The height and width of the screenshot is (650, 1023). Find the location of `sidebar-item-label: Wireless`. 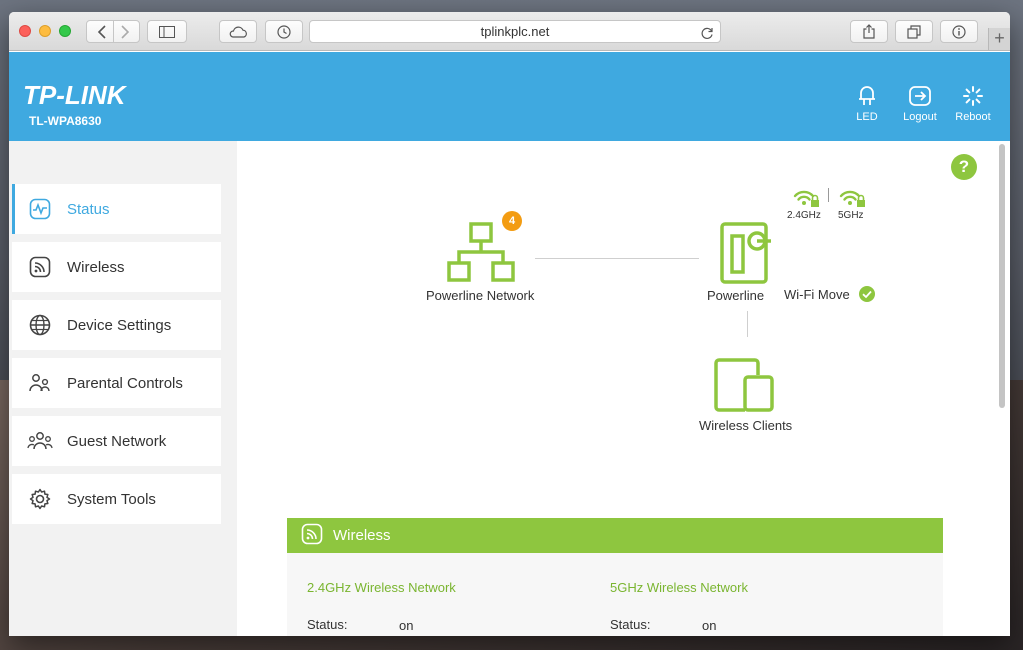

sidebar-item-label: Wireless is located at coordinates (96, 267).